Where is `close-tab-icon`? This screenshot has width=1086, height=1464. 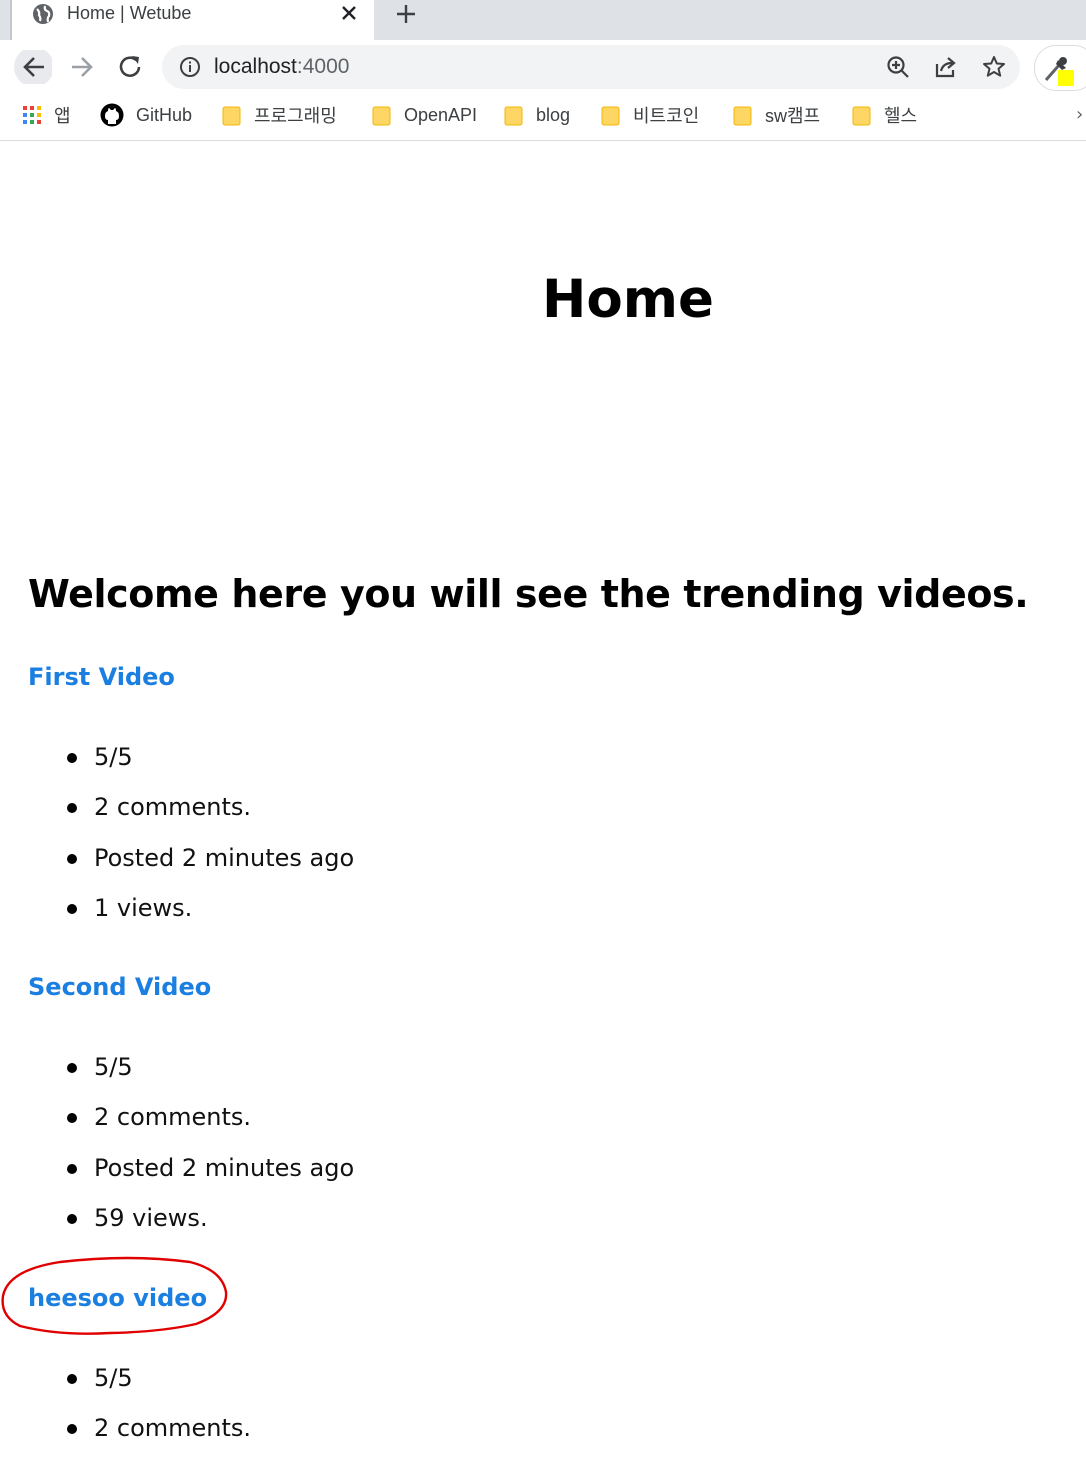
close-tab-icon is located at coordinates (349, 13).